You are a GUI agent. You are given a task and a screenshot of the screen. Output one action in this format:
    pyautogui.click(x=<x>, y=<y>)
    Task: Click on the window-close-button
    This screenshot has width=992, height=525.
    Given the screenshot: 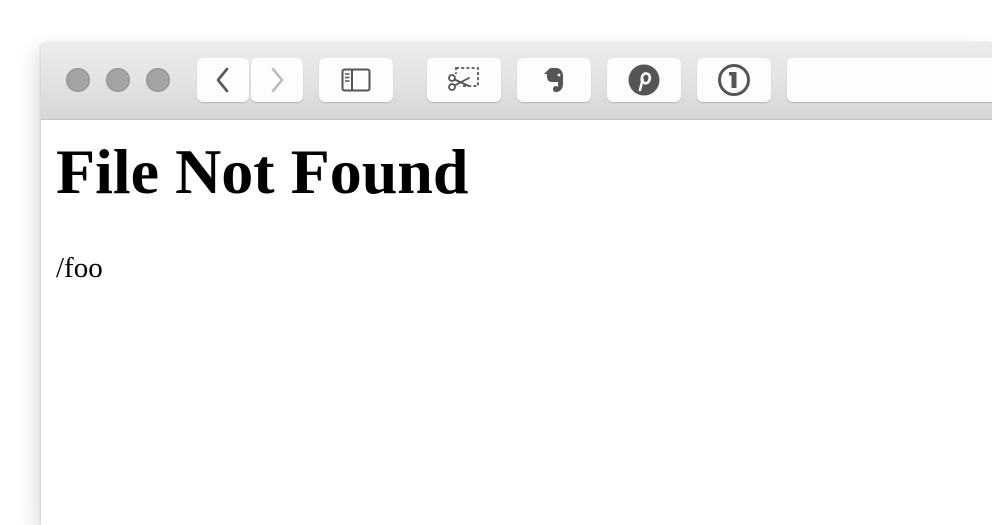 What is the action you would take?
    pyautogui.click(x=78, y=80)
    